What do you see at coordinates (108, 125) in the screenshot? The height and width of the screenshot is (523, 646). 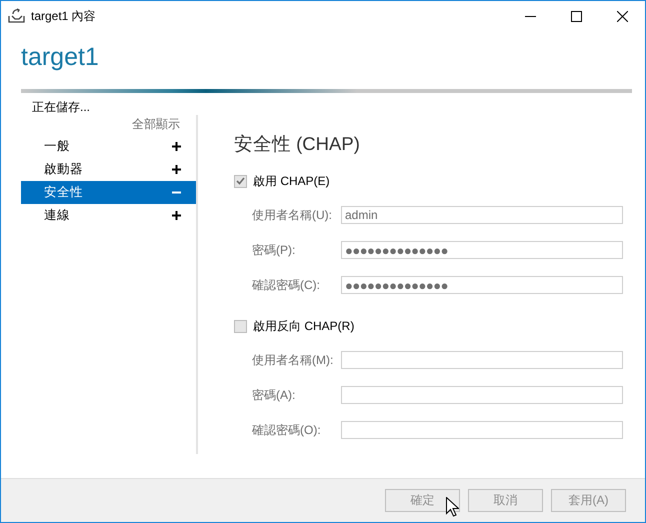 I see `show-all-link: 全部顯示` at bounding box center [108, 125].